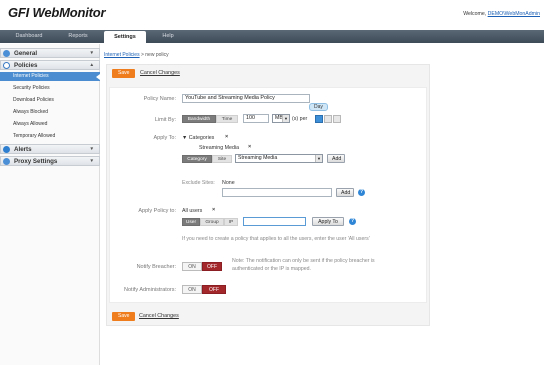  I want to click on sidebar-alerts-label: Alerts, so click(23, 149).